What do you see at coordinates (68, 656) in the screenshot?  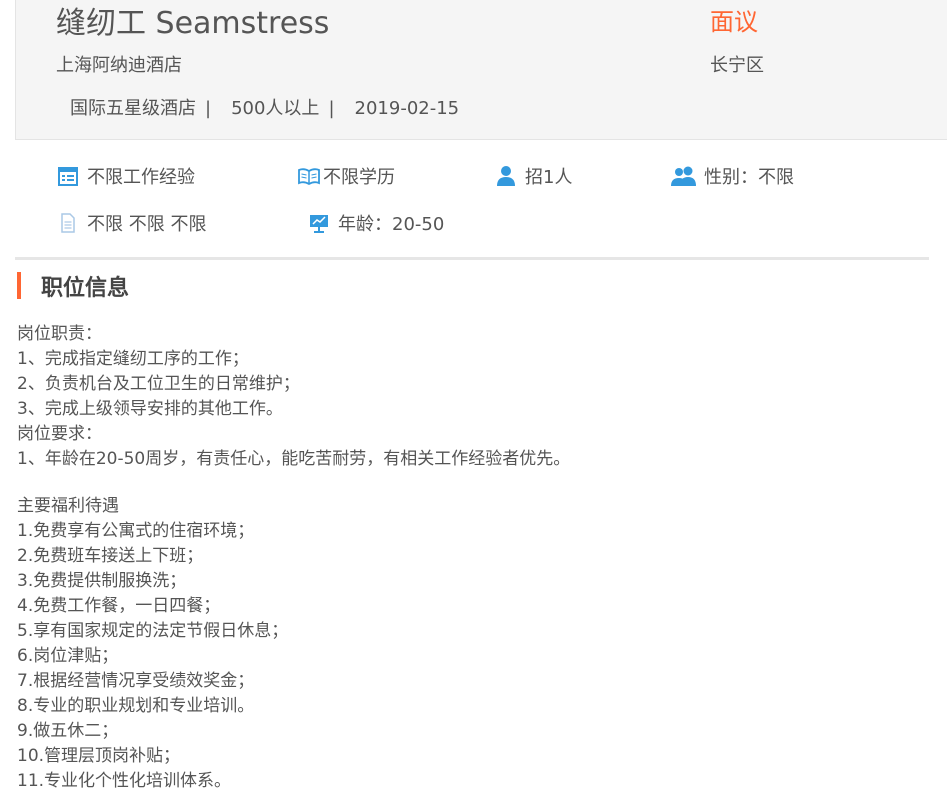 I see `description-line: 6.岗位津贴；` at bounding box center [68, 656].